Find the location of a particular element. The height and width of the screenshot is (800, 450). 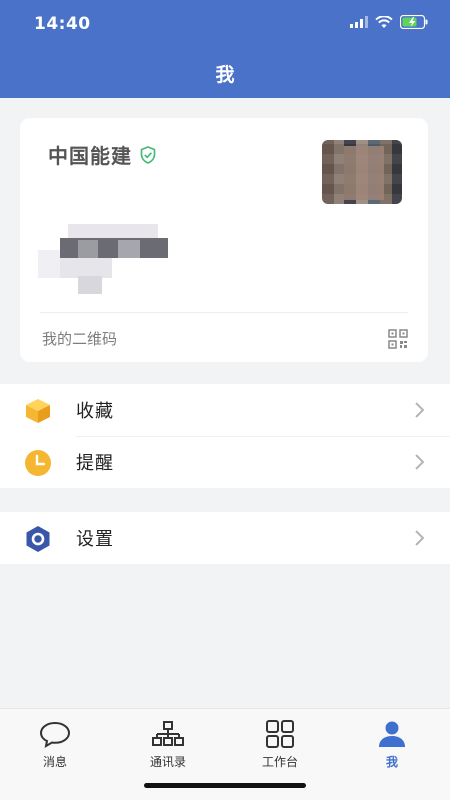

person-icon is located at coordinates (392, 734).